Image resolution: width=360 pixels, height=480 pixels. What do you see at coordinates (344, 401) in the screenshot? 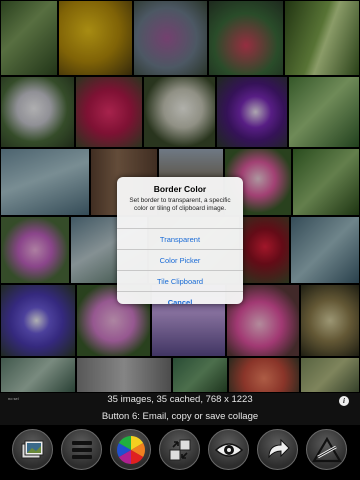
I see `info-icon: i` at bounding box center [344, 401].